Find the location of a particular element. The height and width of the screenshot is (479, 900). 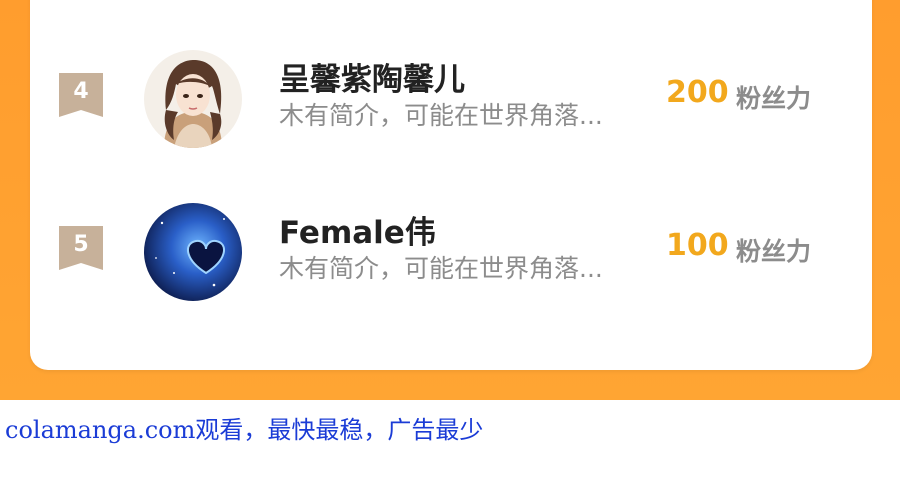

blue-heart-galaxy-icon is located at coordinates (193, 252).